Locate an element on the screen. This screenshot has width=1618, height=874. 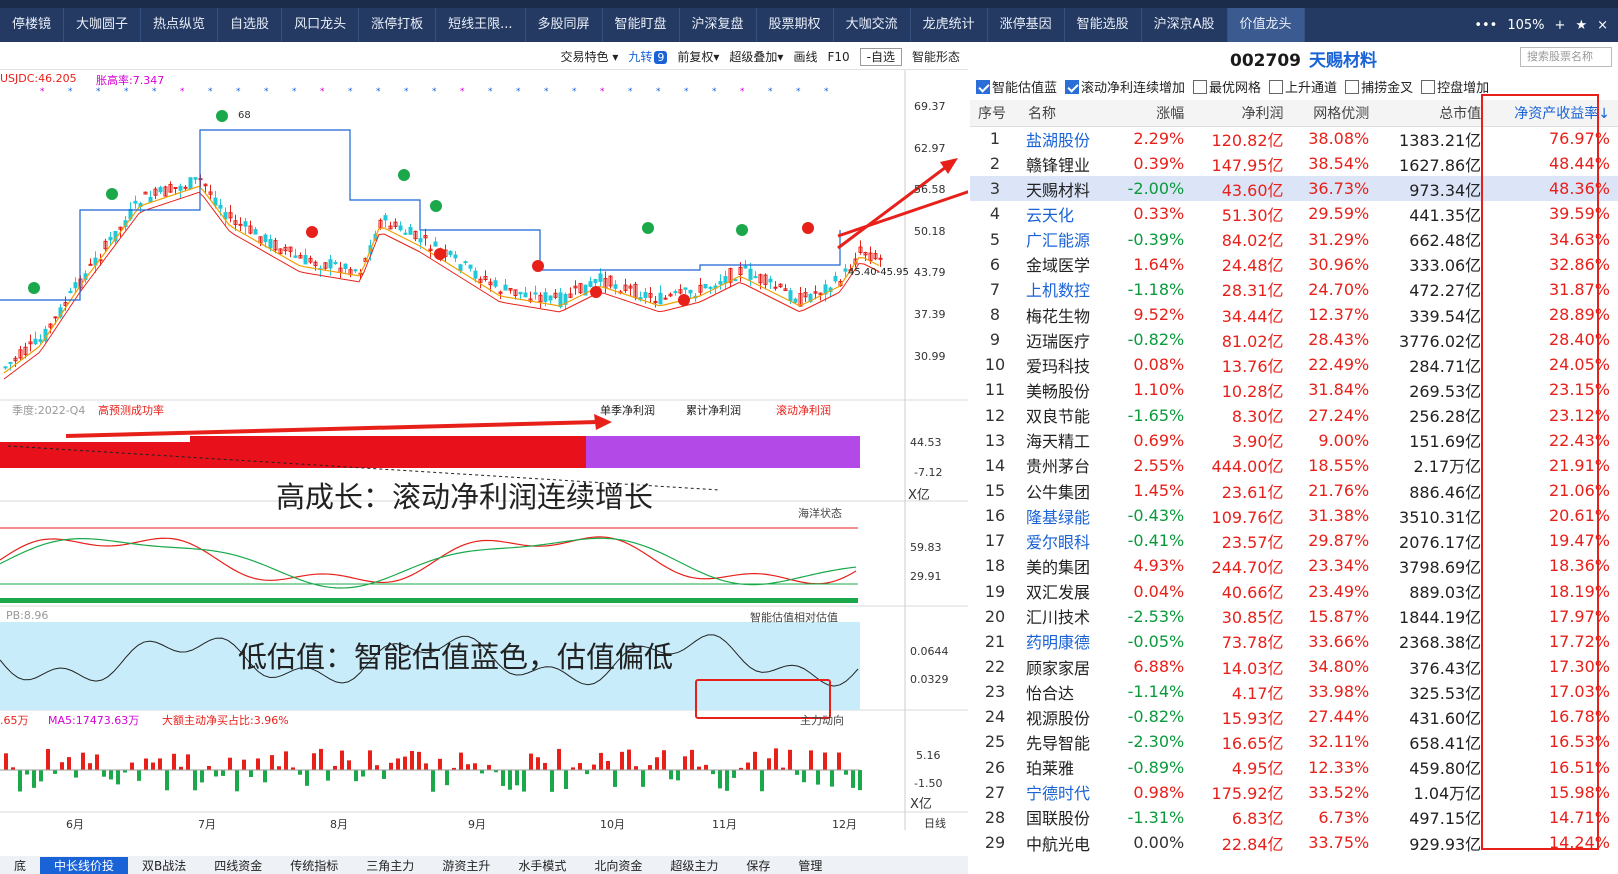
filter-2: 最优网格 is located at coordinates (1227, 86).